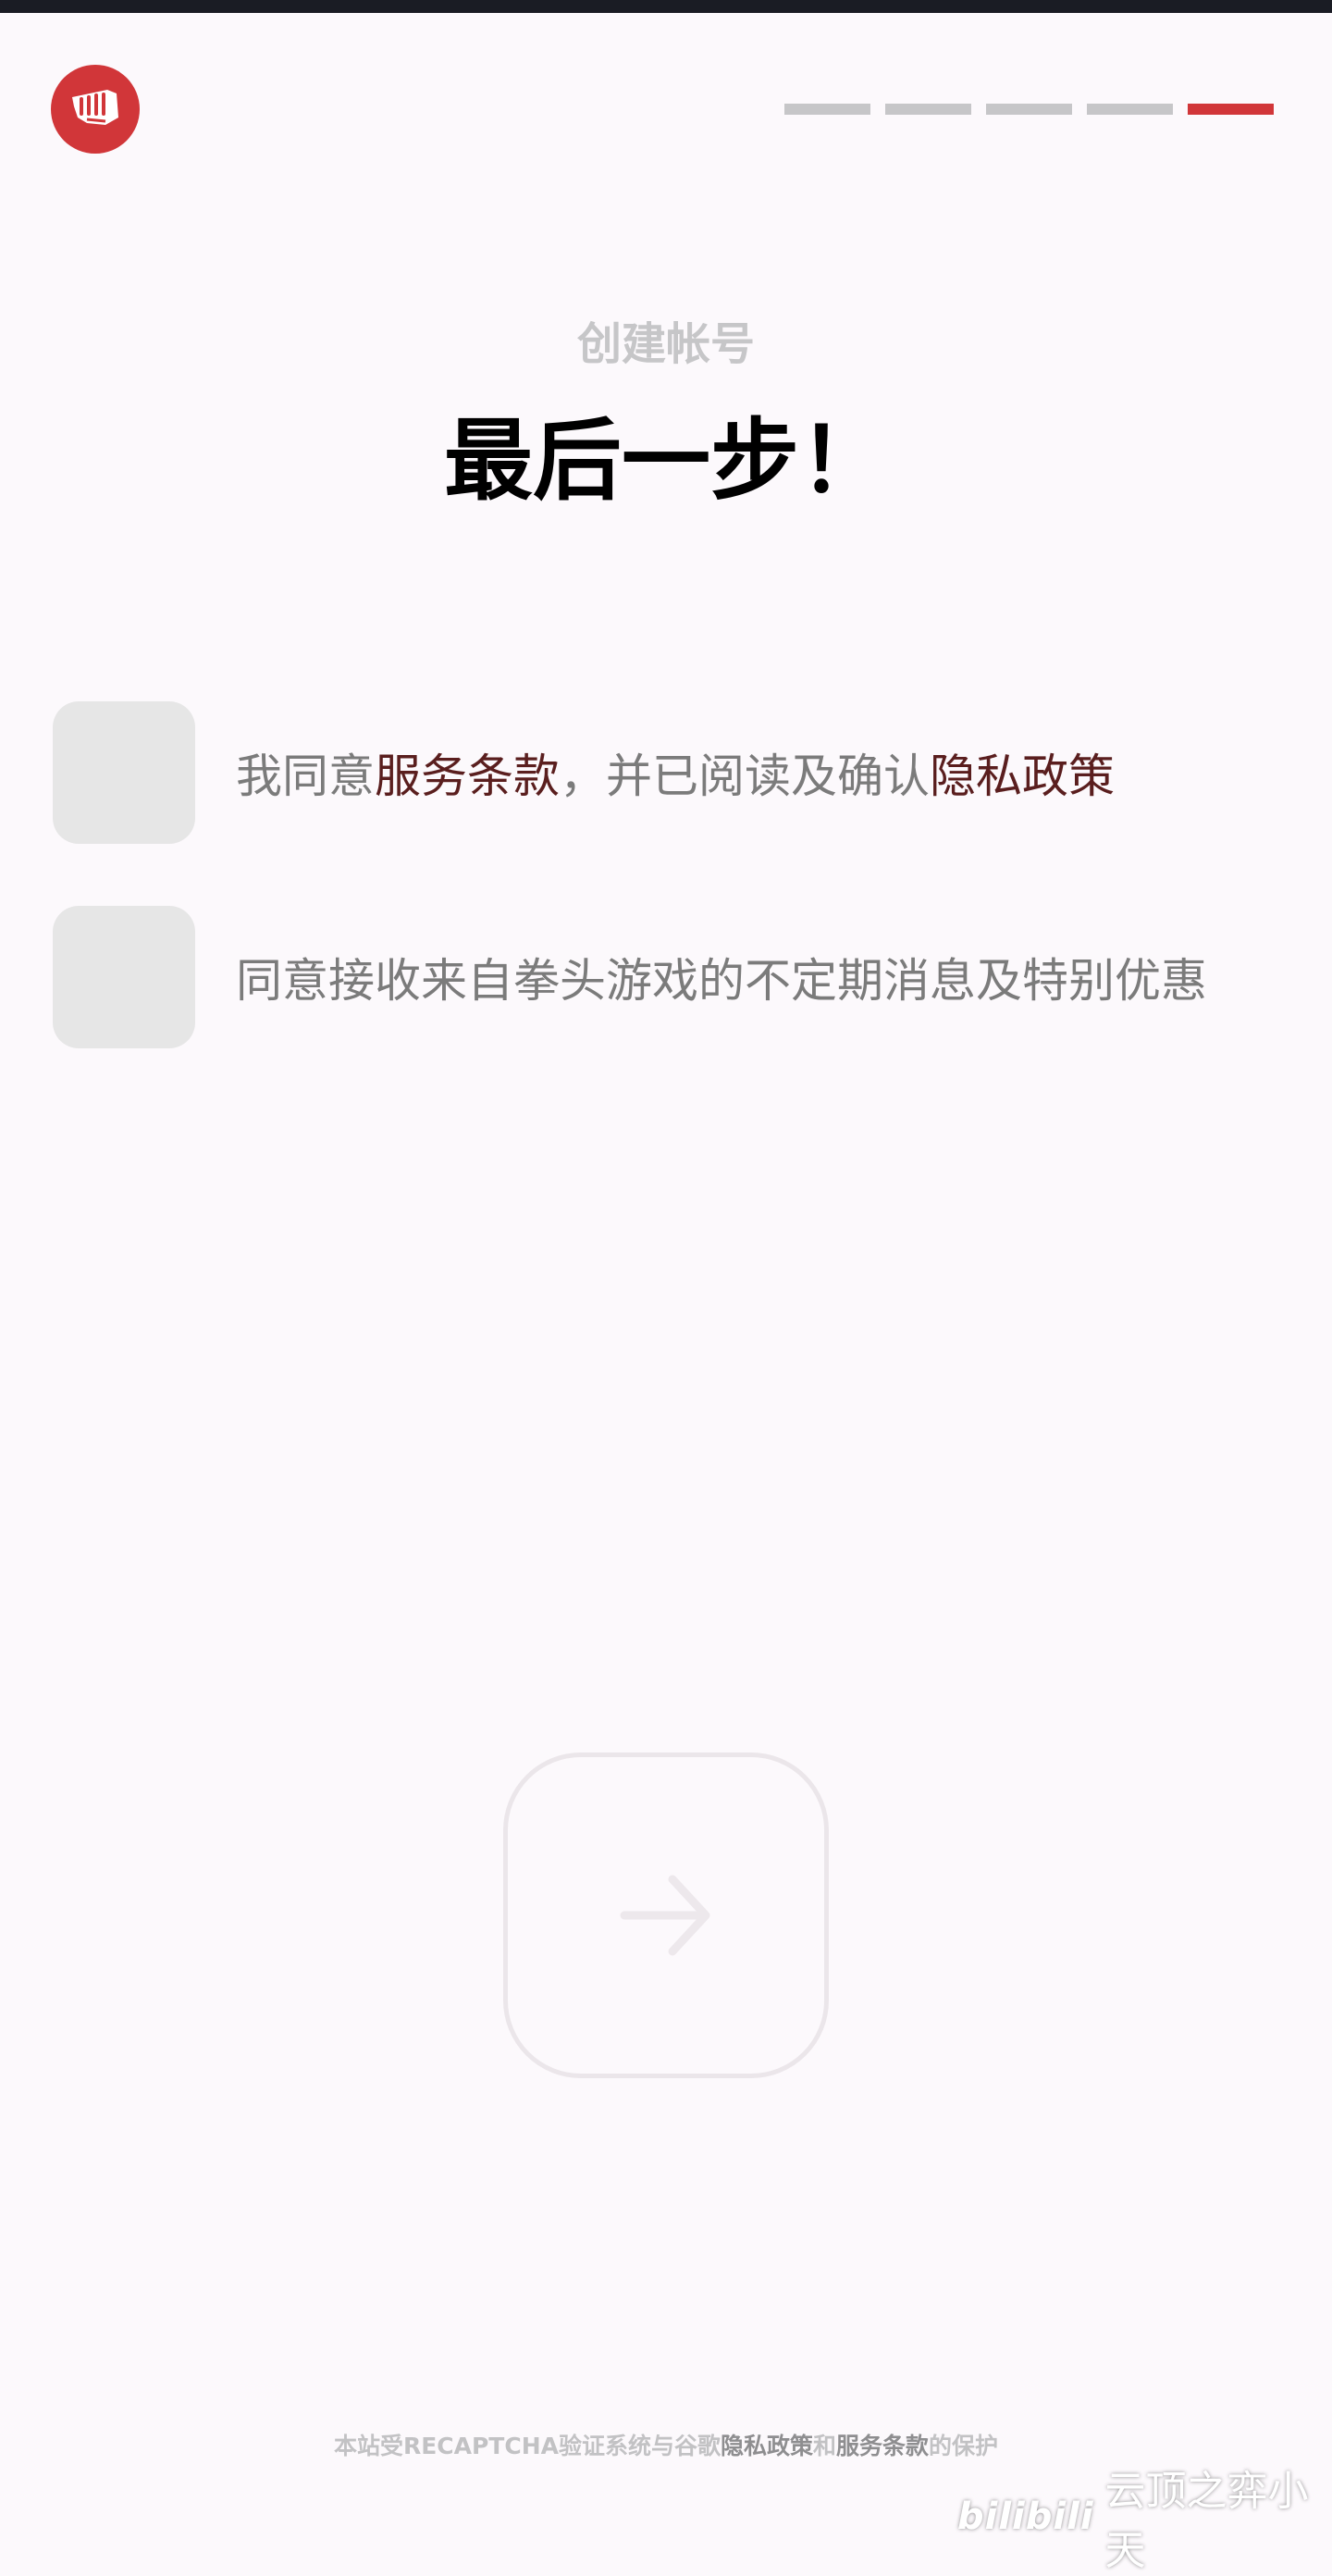  I want to click on footer-text-and: 和, so click(825, 2446).